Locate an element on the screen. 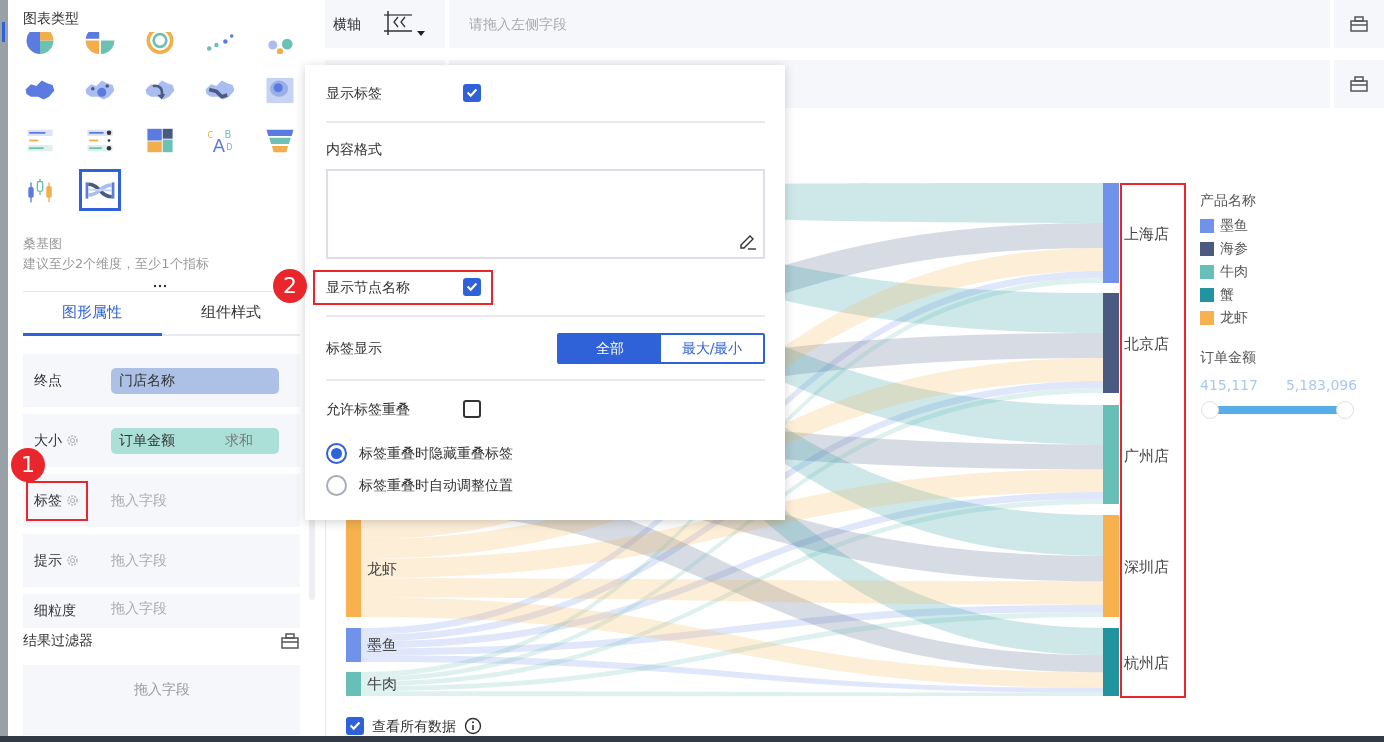 Image resolution: width=1384 pixels, height=742 pixels. field-label: 标签 is located at coordinates (48, 500).